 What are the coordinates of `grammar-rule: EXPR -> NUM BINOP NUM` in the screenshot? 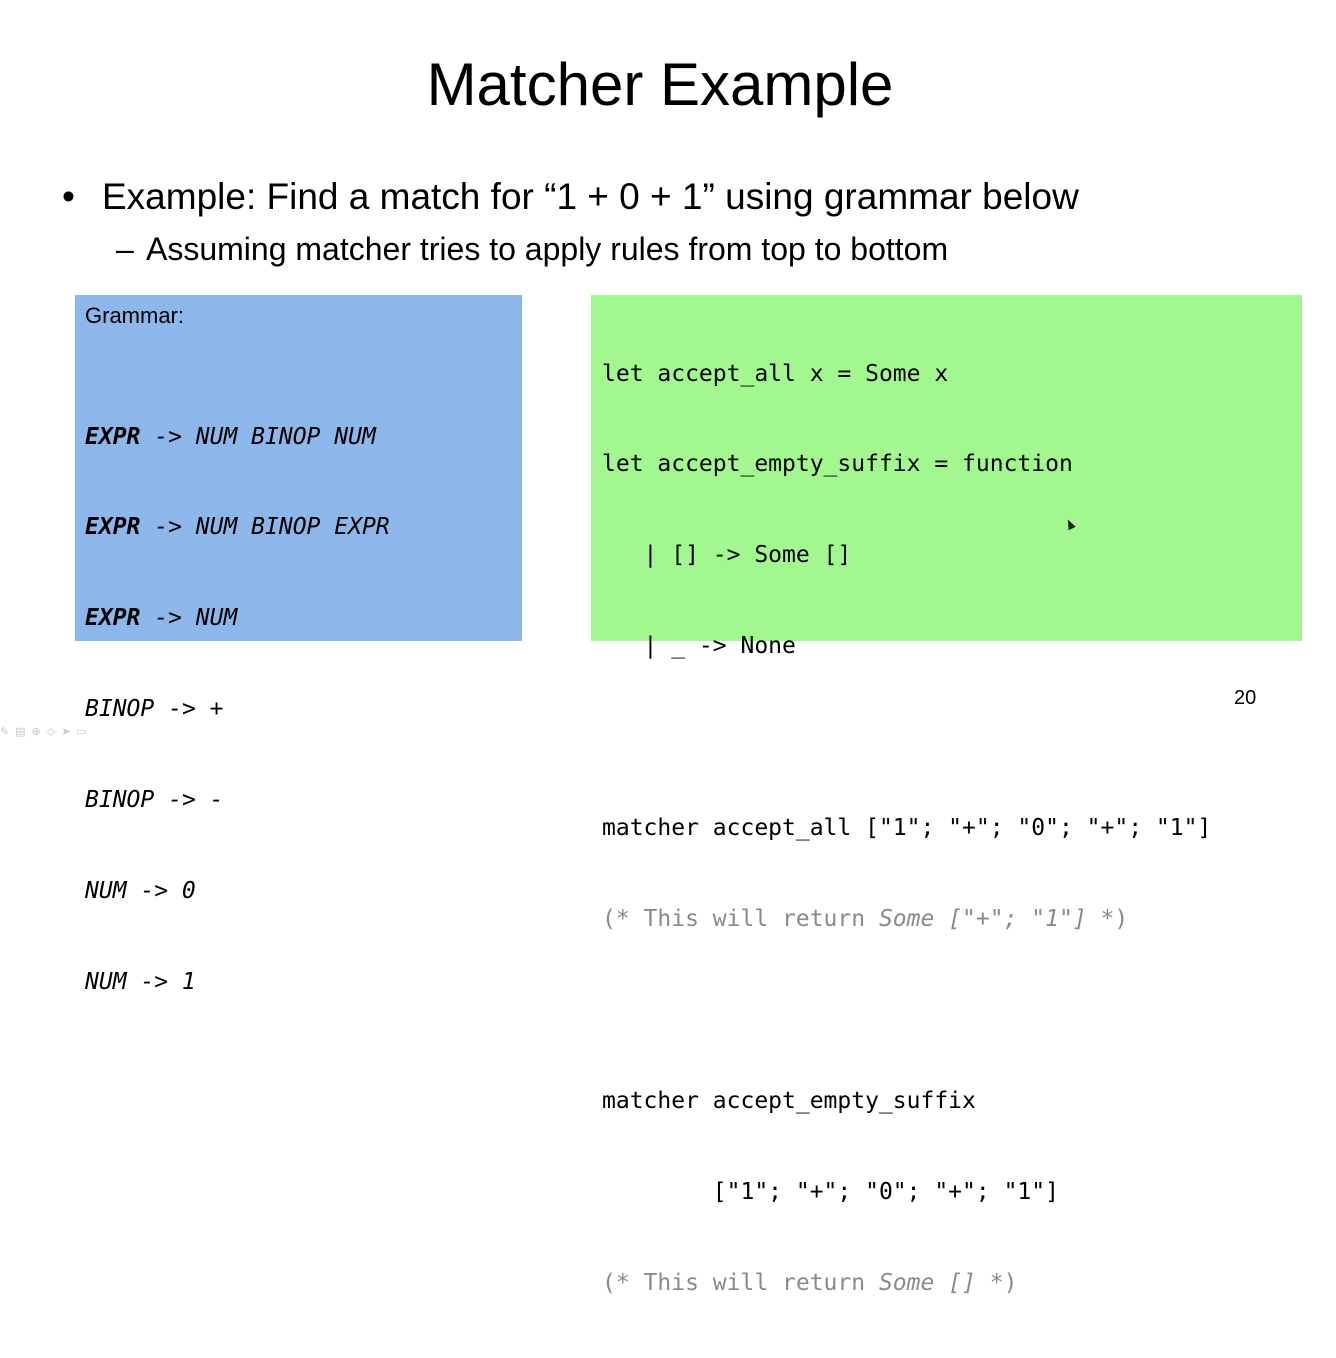 It's located at (298, 437).